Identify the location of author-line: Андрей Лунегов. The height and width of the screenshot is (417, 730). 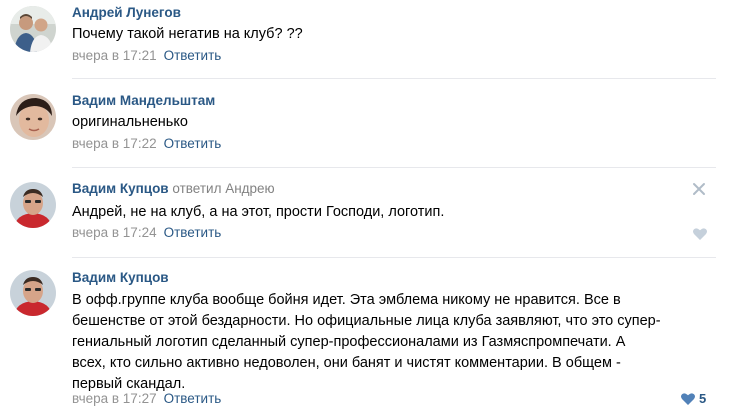
(126, 12).